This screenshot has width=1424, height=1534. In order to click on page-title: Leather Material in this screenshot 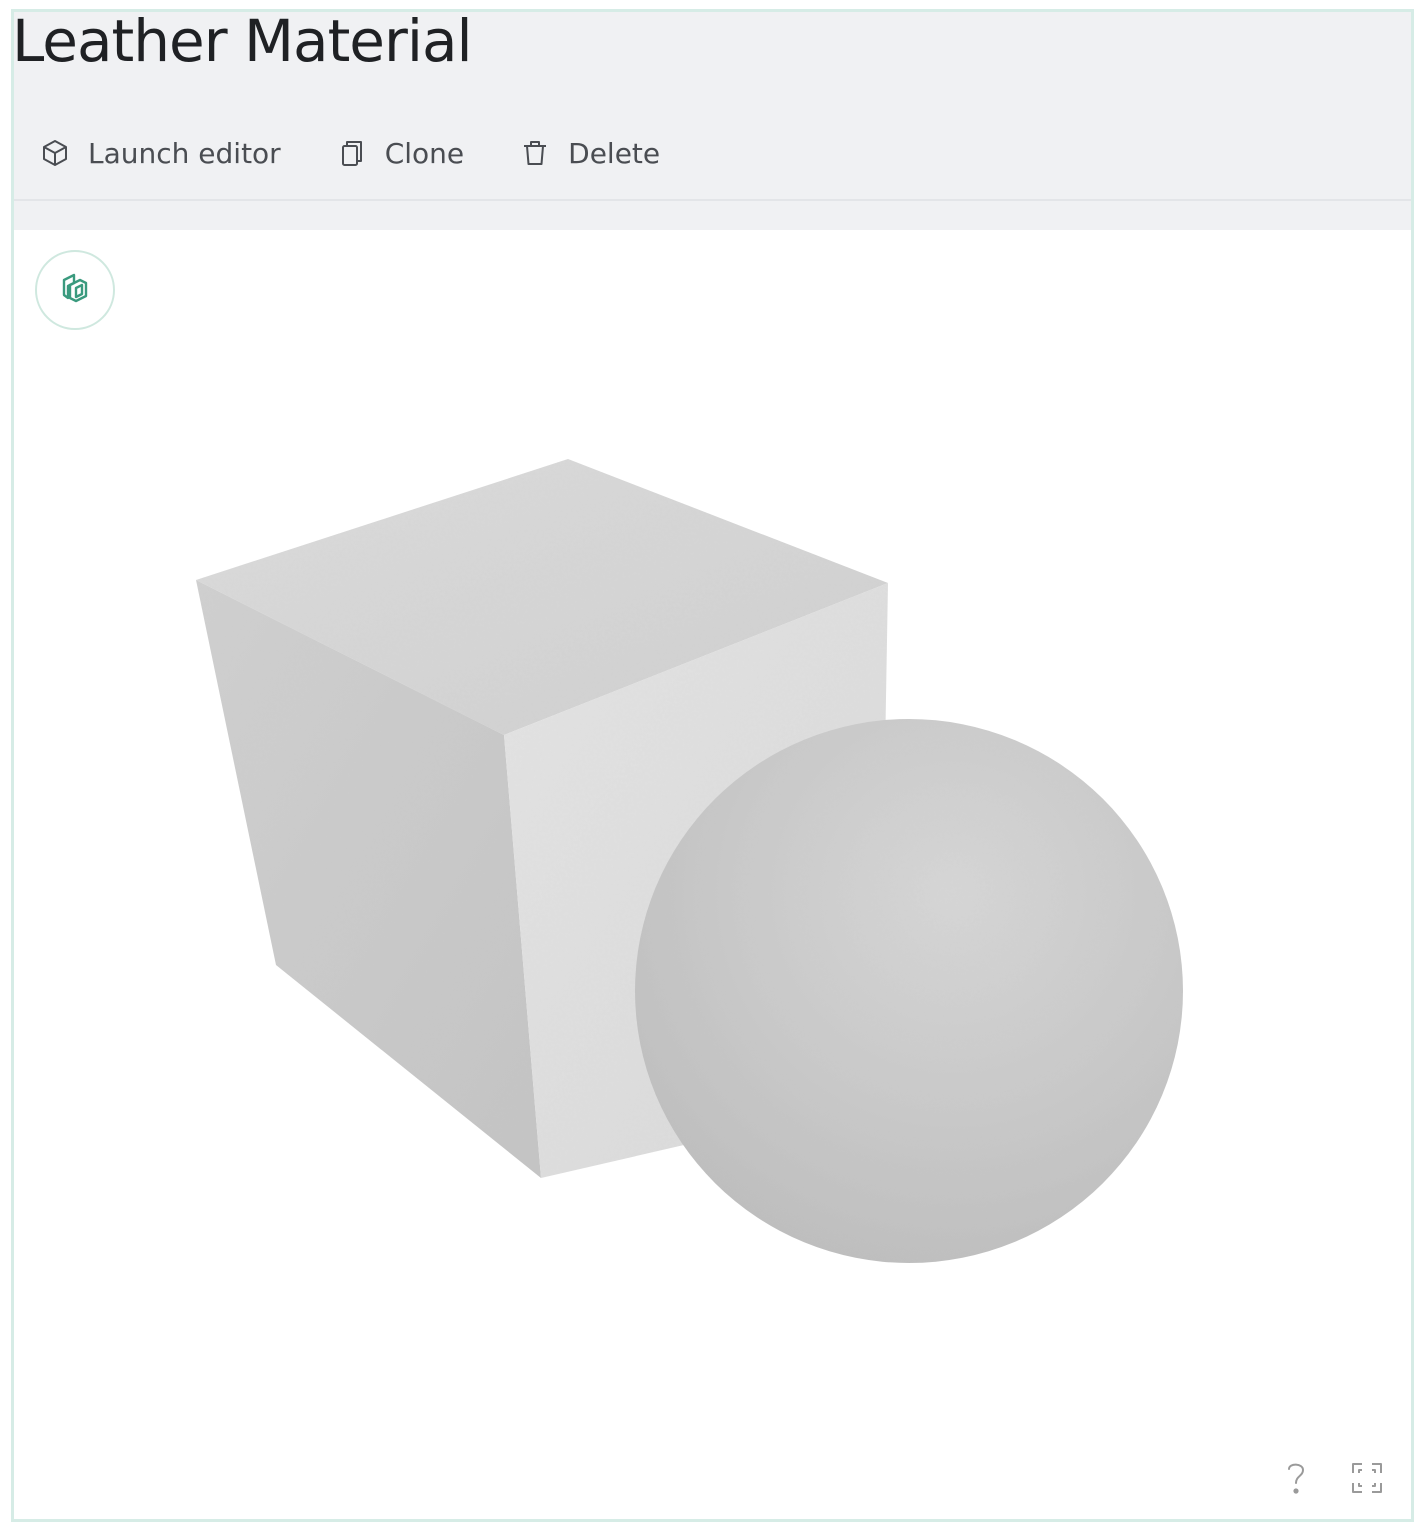, I will do `click(242, 41)`.